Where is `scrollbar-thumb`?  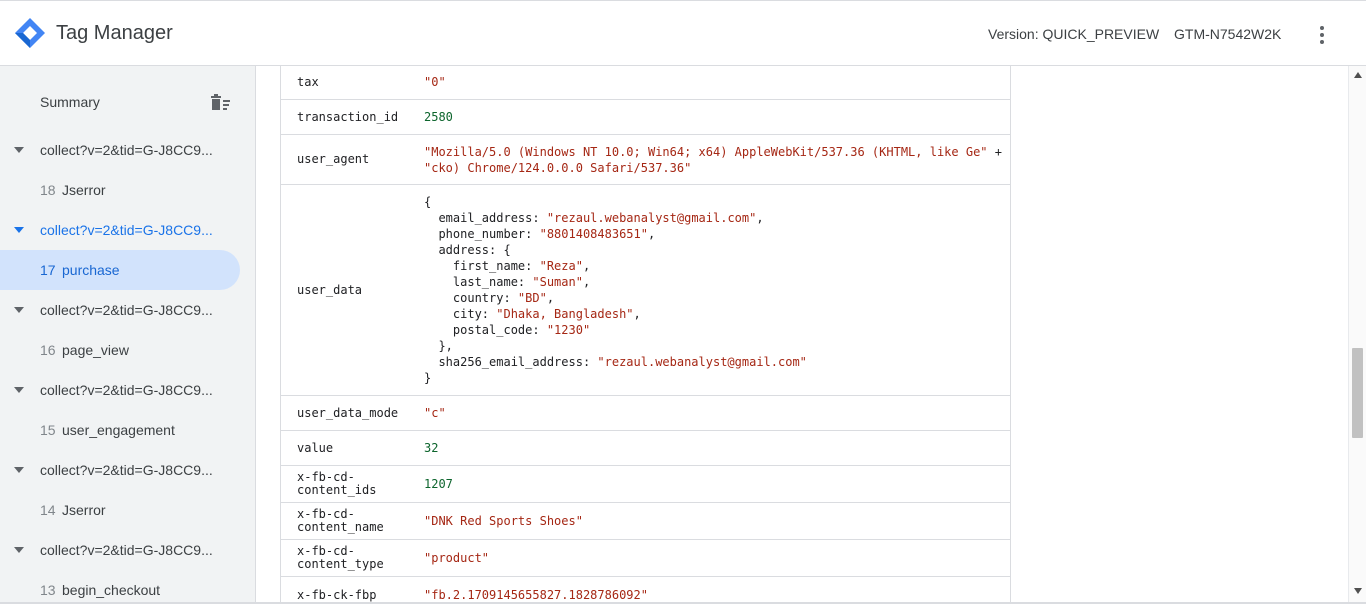
scrollbar-thumb is located at coordinates (1357, 393).